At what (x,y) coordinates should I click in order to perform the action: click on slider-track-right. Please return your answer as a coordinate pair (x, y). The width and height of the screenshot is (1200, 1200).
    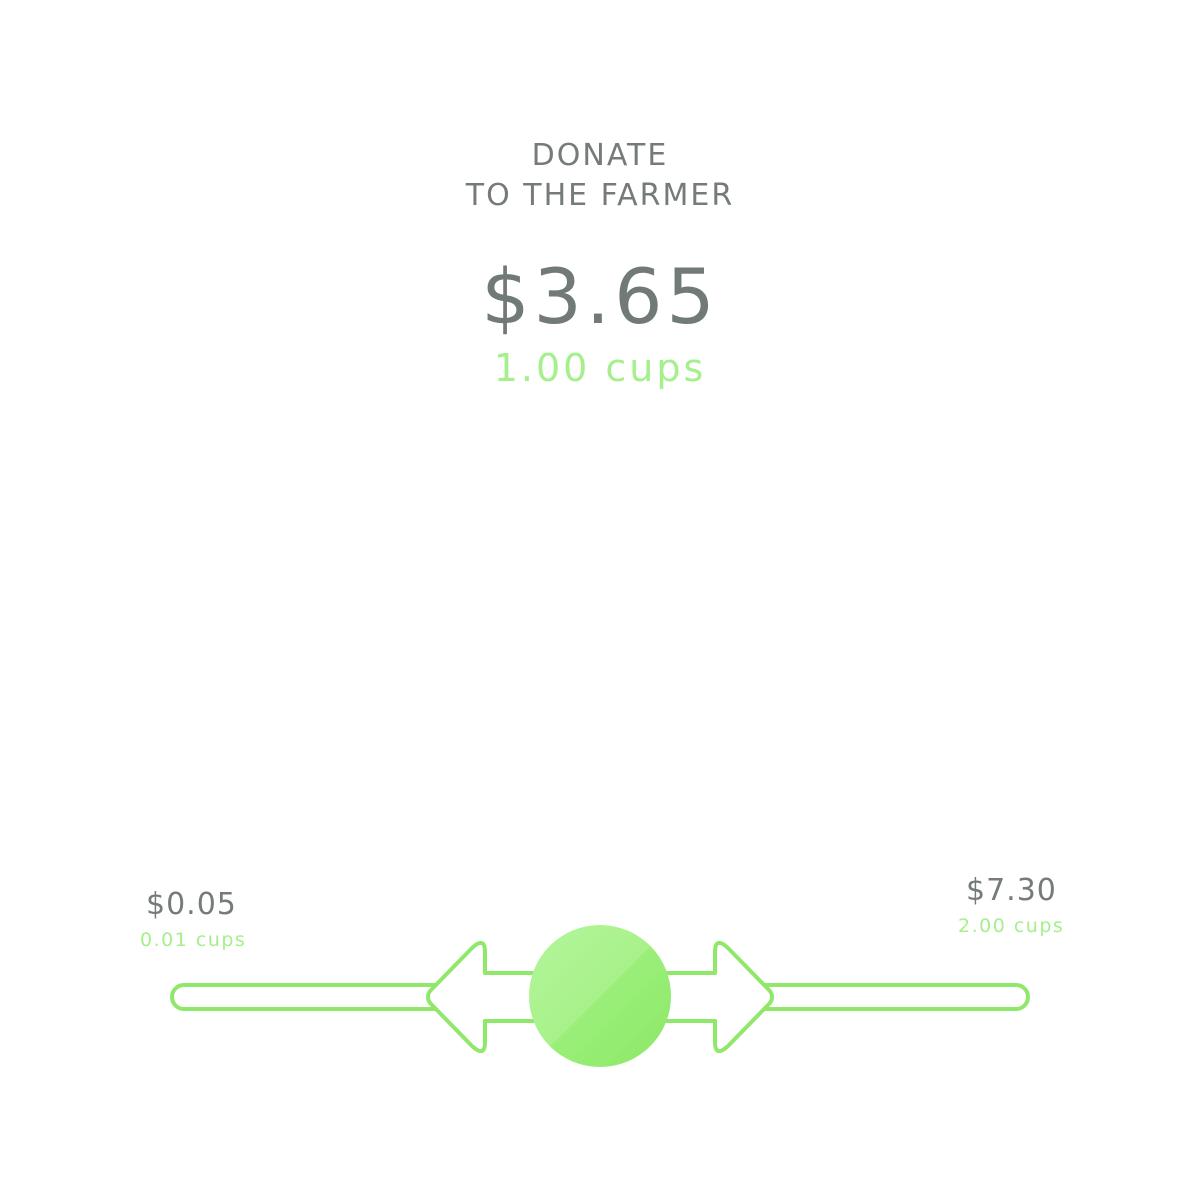
    Looking at the image, I should click on (888, 997).